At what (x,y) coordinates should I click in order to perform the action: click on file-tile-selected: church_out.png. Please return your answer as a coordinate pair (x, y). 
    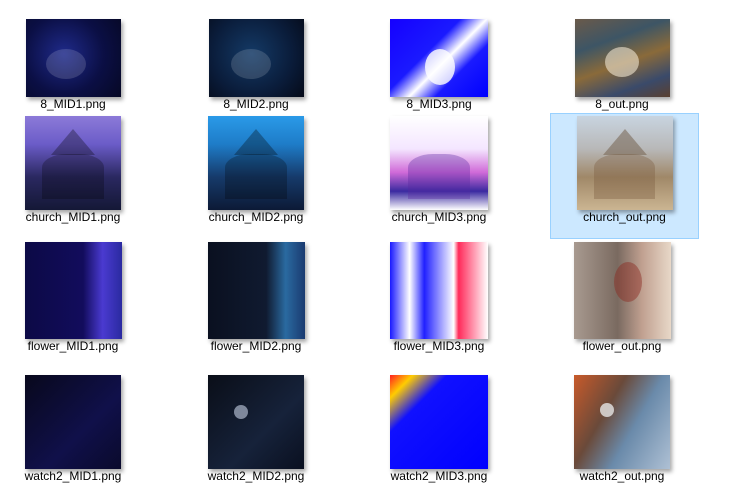
    Looking at the image, I should click on (624, 176).